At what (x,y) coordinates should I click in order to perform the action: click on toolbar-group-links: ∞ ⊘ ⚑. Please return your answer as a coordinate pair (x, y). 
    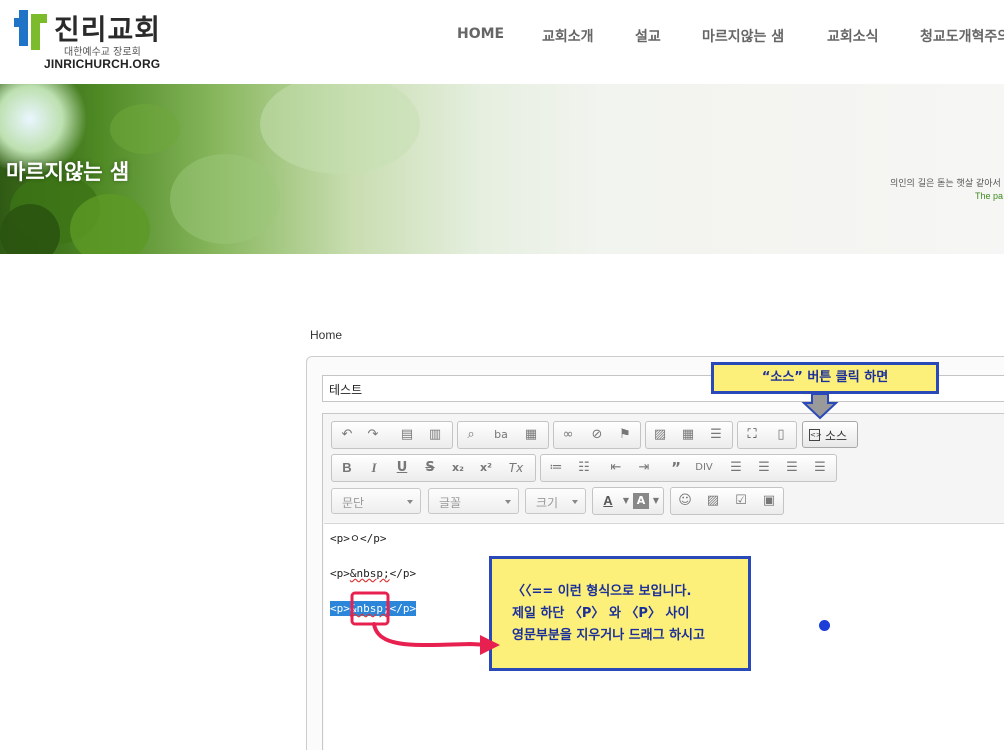
    Looking at the image, I should click on (597, 435).